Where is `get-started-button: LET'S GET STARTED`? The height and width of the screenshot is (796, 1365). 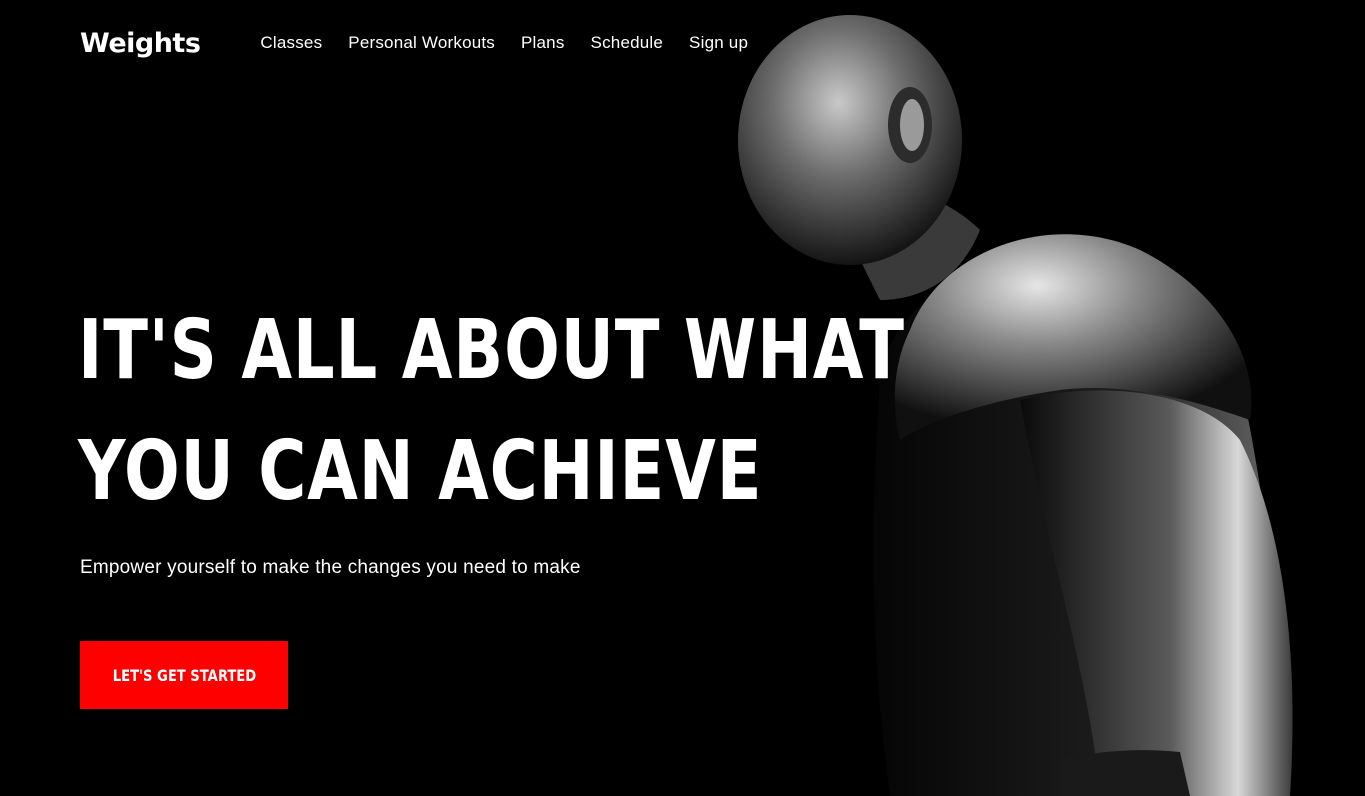
get-started-button: LET'S GET STARTED is located at coordinates (184, 675).